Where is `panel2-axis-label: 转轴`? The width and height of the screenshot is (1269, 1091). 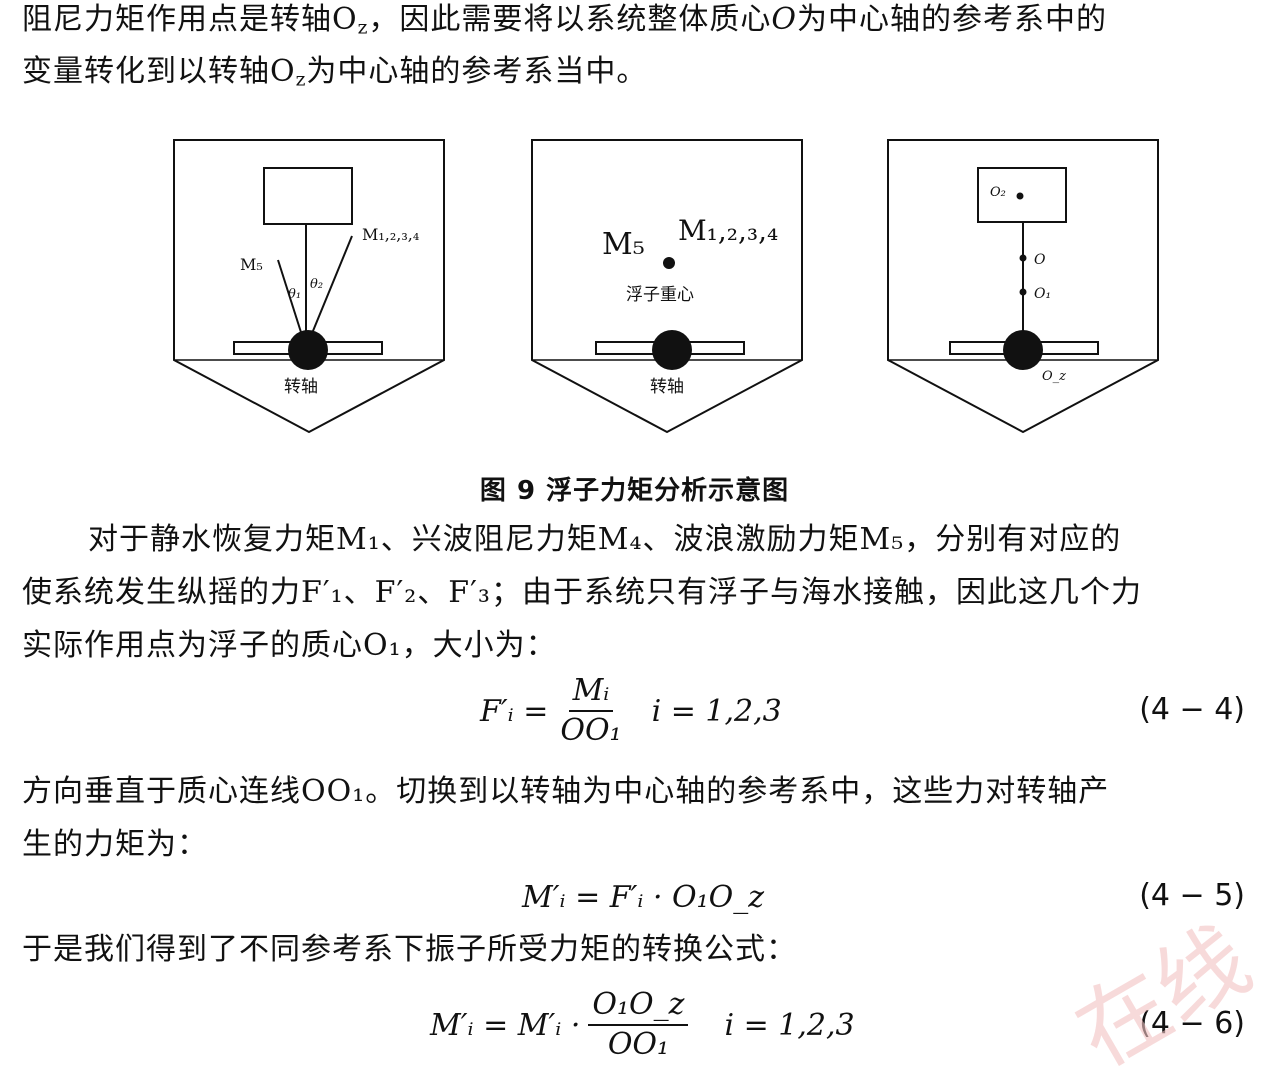
panel2-axis-label: 转轴 is located at coordinates (667, 387).